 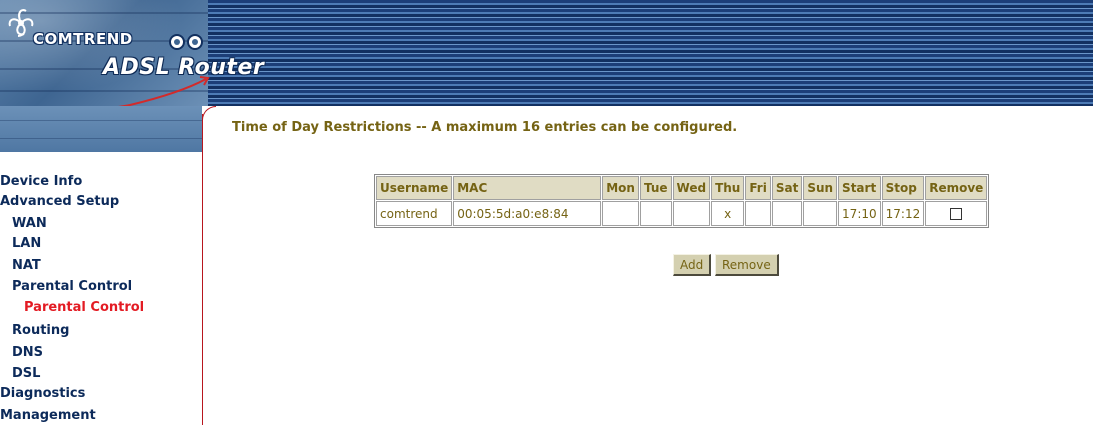 I want to click on cell-wed, so click(x=691, y=213).